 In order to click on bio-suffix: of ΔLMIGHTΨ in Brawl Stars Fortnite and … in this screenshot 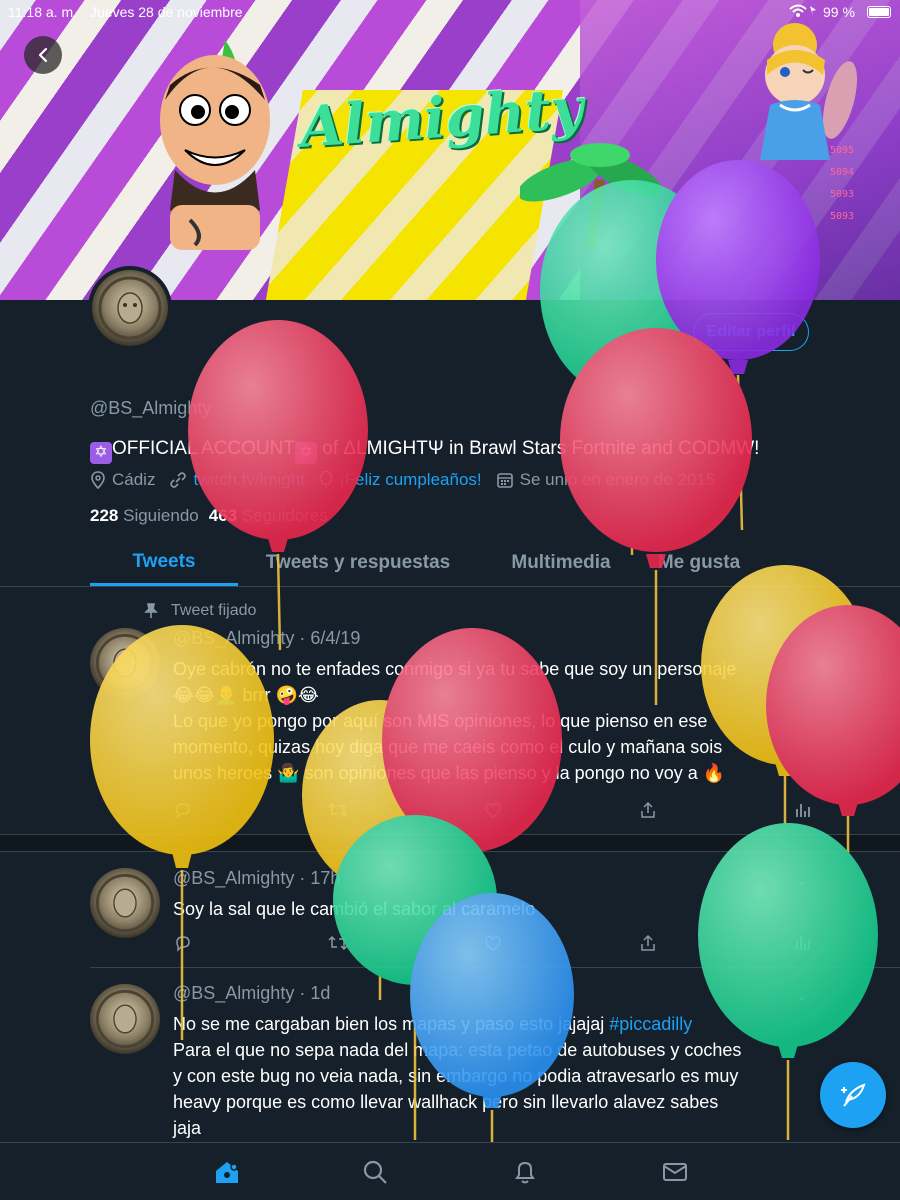, I will do `click(541, 448)`.